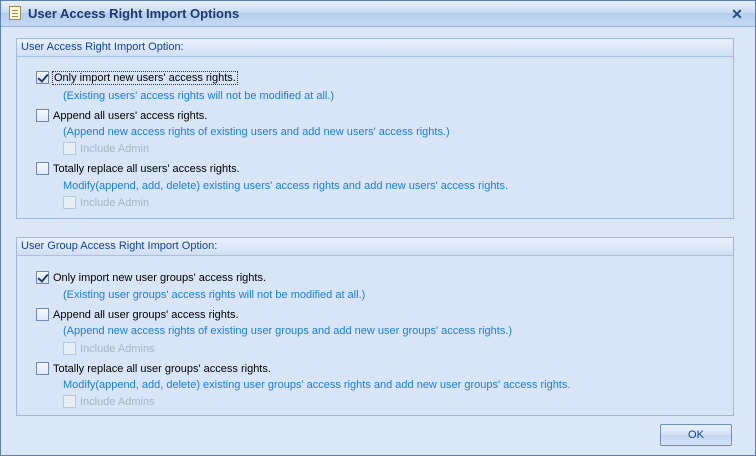  I want to click on group-header: User Group Access Right Import Option:, so click(375, 247).